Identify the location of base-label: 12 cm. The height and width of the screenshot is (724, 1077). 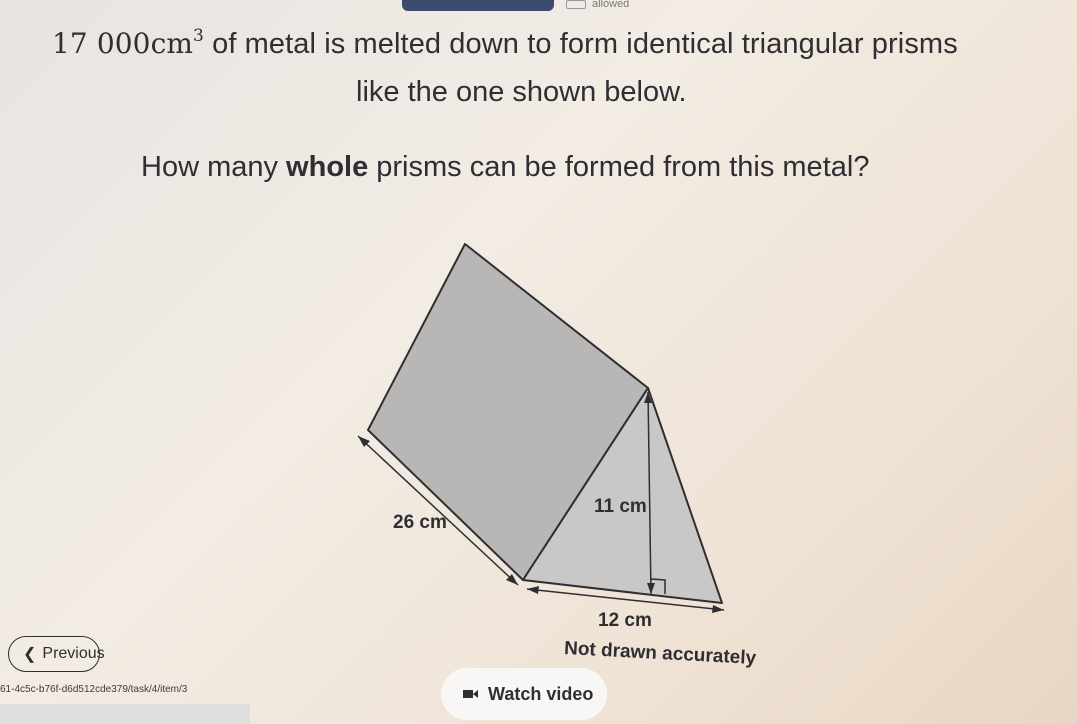
(625, 620).